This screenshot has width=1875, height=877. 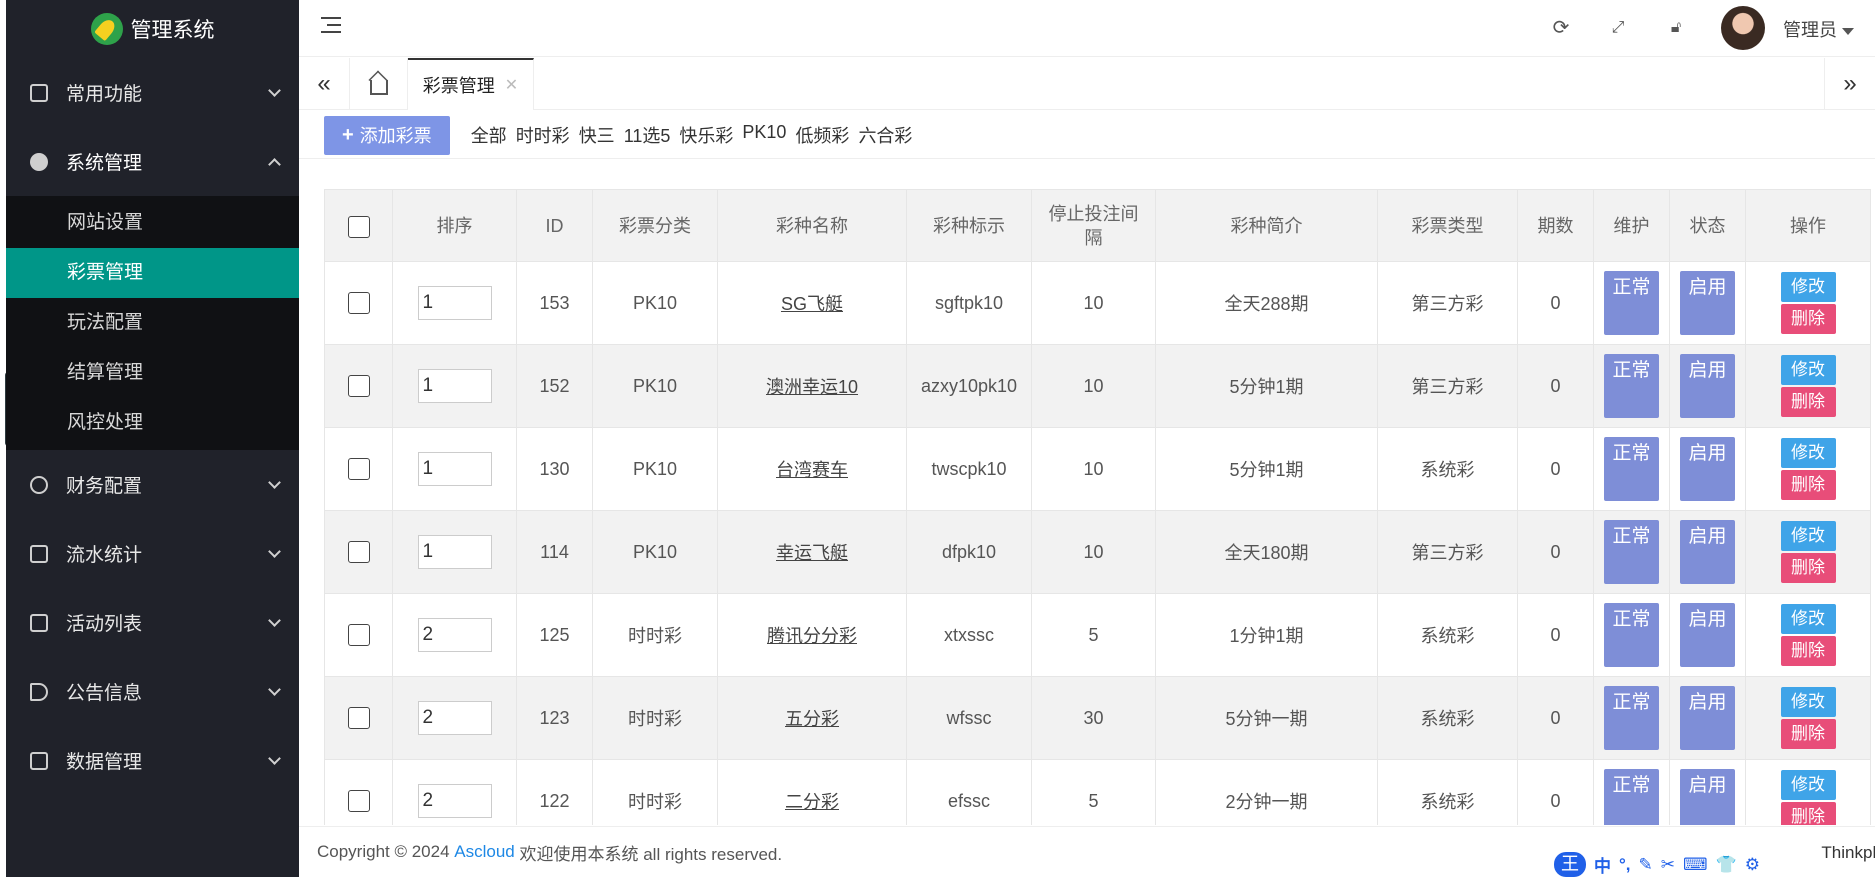 What do you see at coordinates (331, 26) in the screenshot?
I see `menu-toggle-icon` at bounding box center [331, 26].